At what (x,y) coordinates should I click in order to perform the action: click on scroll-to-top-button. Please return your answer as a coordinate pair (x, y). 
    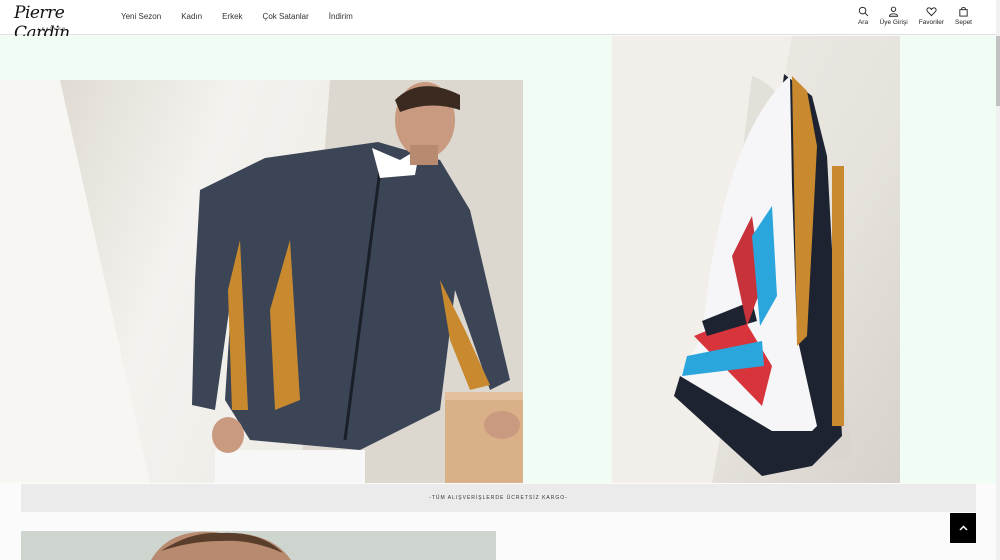
    Looking at the image, I should click on (963, 528).